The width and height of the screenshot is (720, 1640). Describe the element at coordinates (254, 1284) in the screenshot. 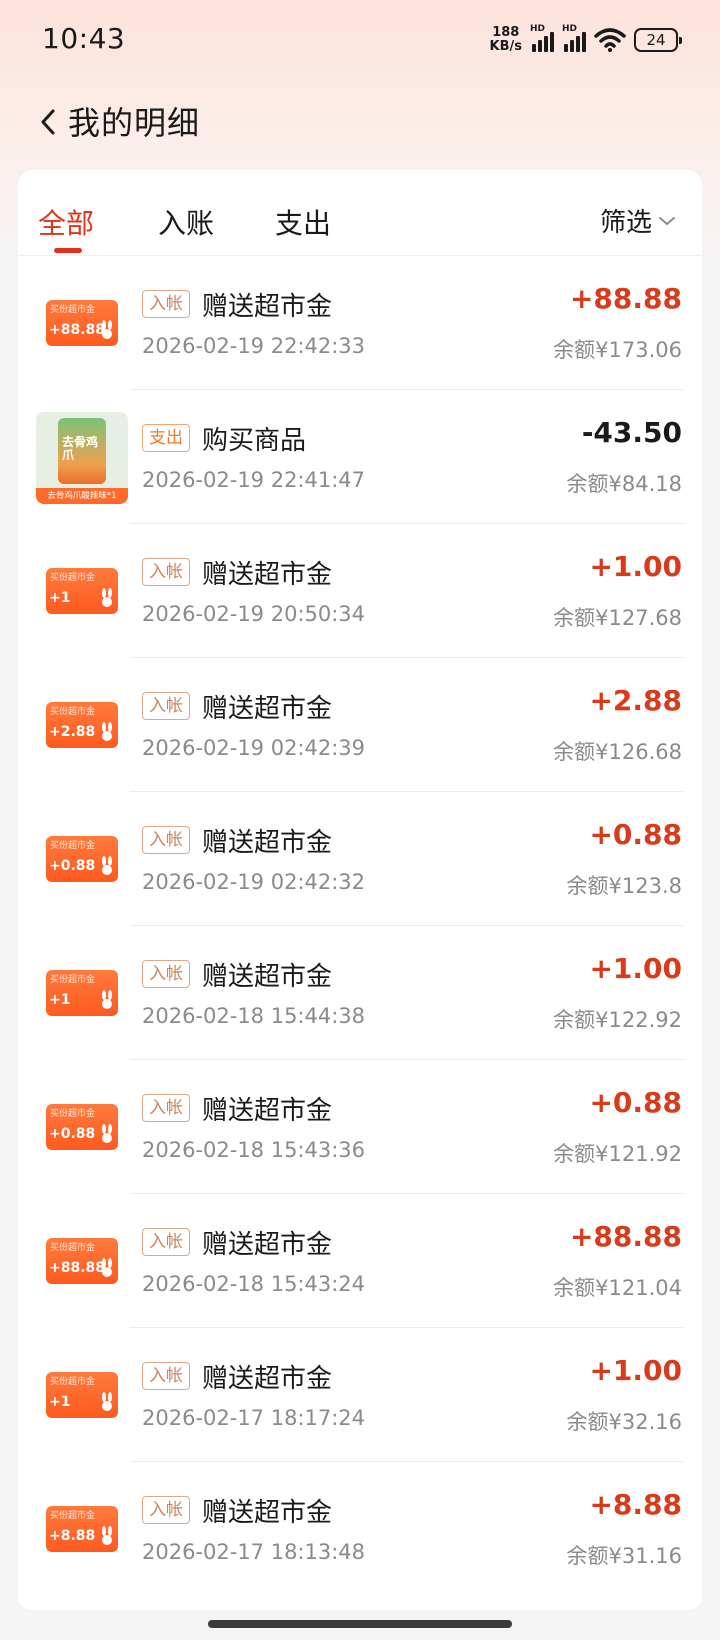

I see `transaction-time: 2026-02-18 15:43:24` at that location.